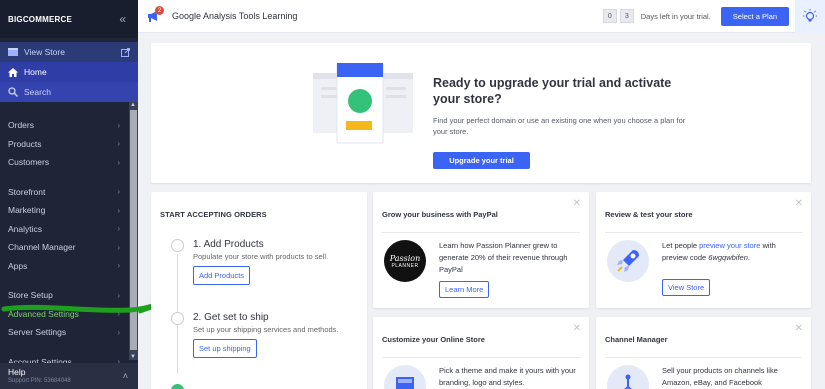 The width and height of the screenshot is (825, 389). What do you see at coordinates (405, 261) in the screenshot?
I see `passion-planner-logo: Passion PLANNER` at bounding box center [405, 261].